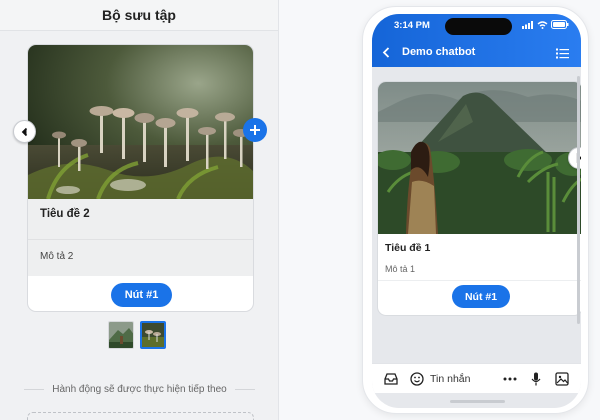  I want to click on microphone-icon, so click(536, 378).